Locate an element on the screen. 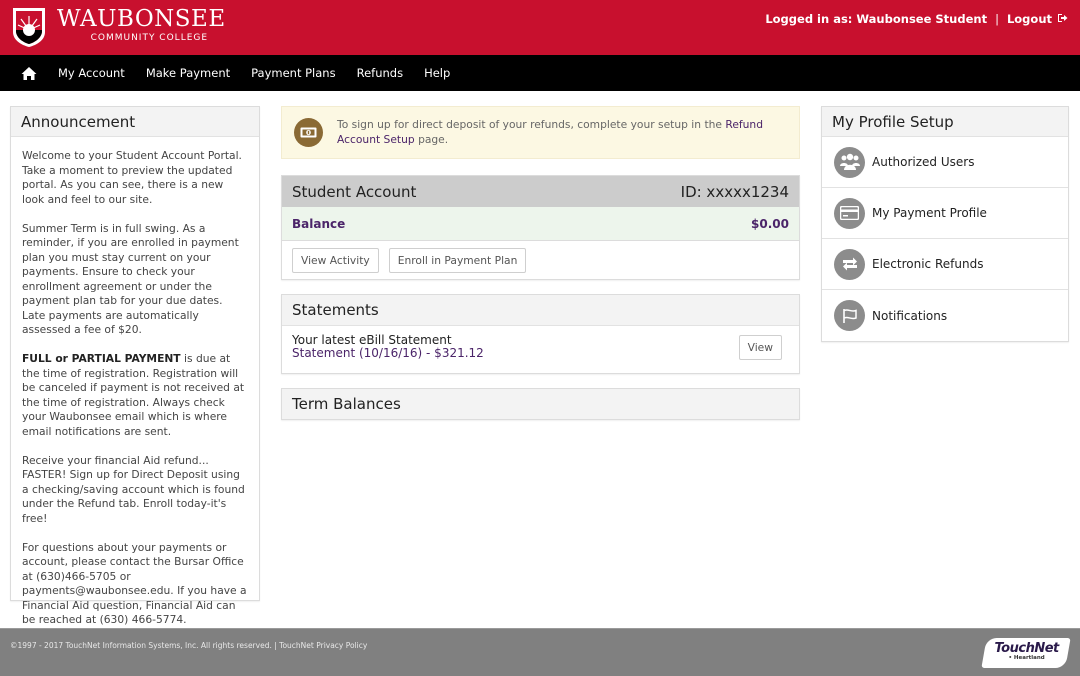 The image size is (1080, 676). touchnet-wordmark: TouchNet is located at coordinates (1026, 648).